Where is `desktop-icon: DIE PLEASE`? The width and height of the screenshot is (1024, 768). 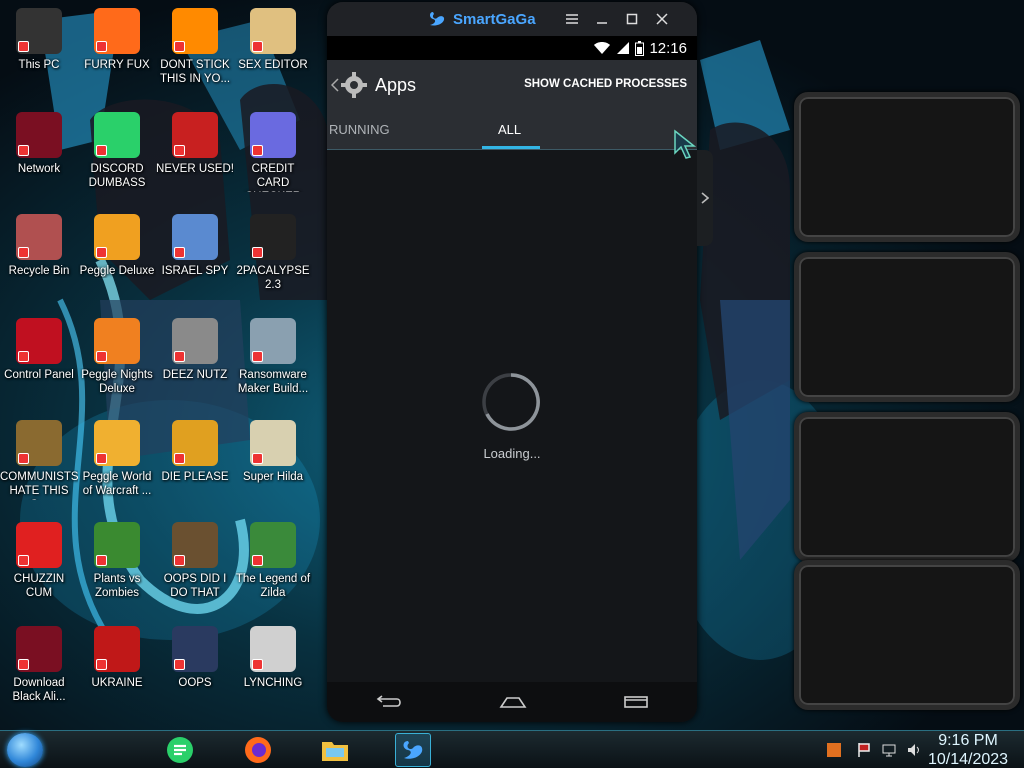
desktop-icon: DIE PLEASE is located at coordinates (195, 452).